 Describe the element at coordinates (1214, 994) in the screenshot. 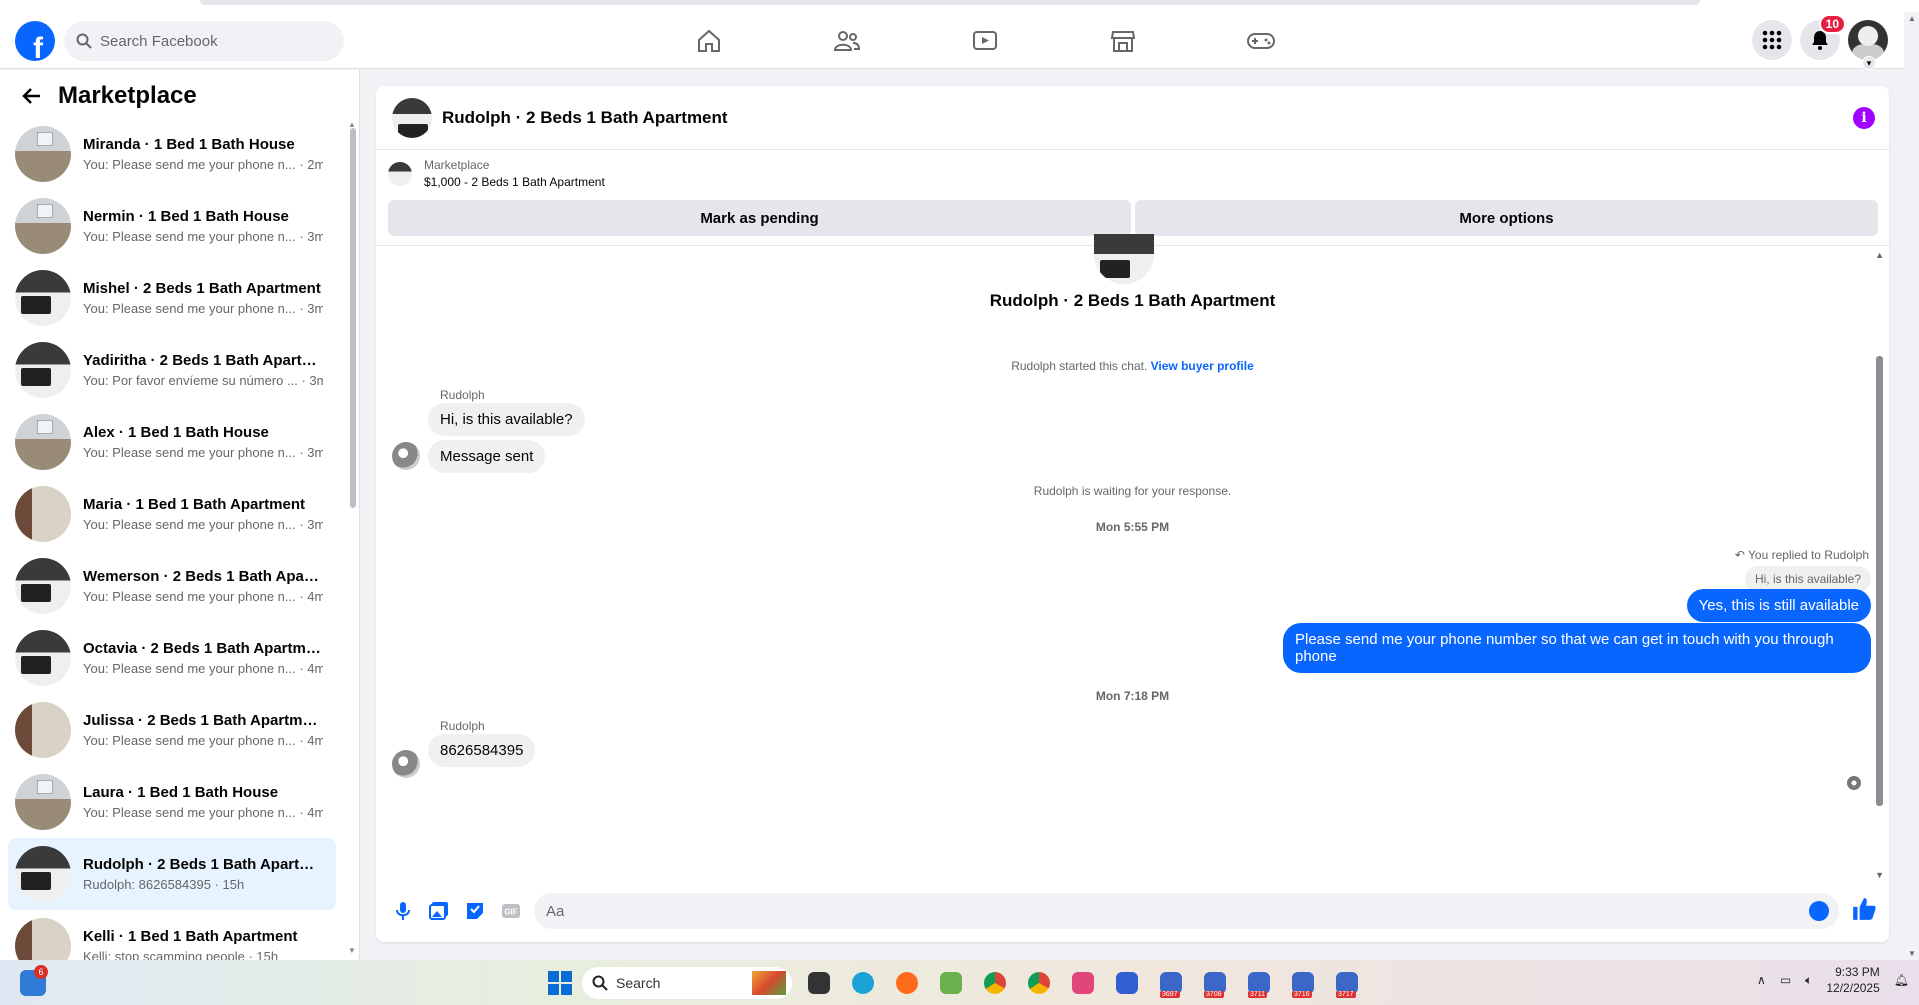

I see `app-count: 3708` at that location.